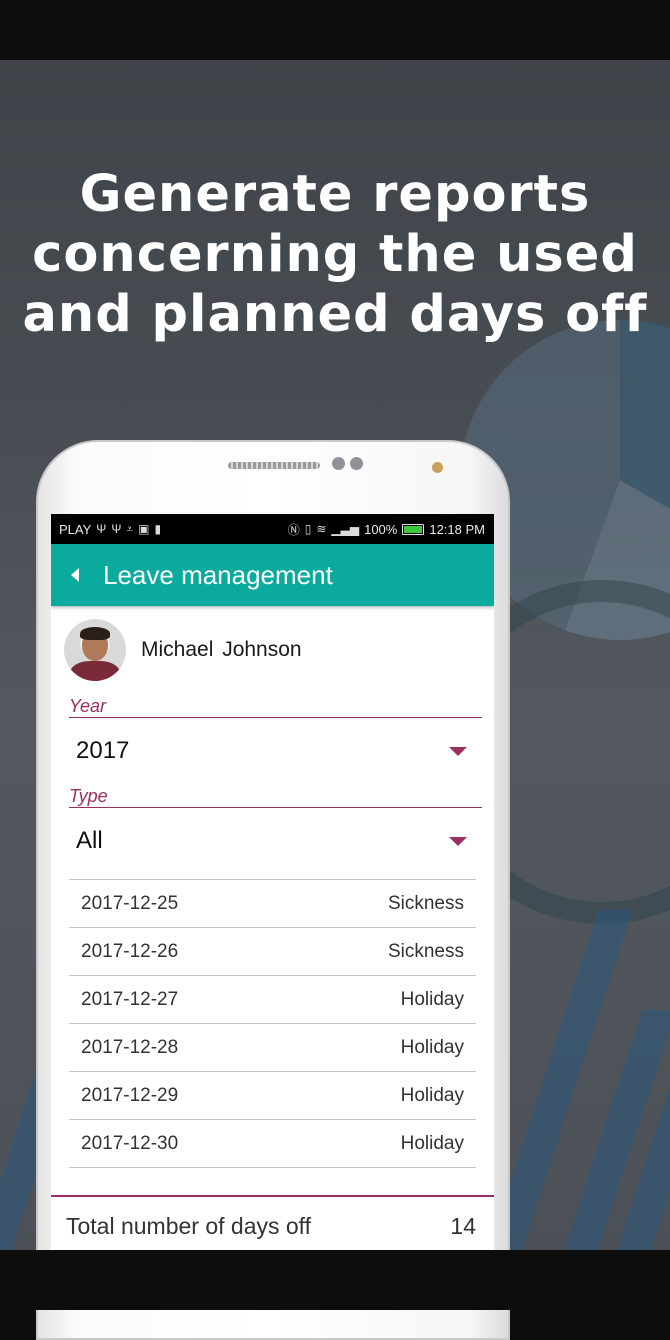  What do you see at coordinates (272, 751) in the screenshot?
I see `year-select: 2017` at bounding box center [272, 751].